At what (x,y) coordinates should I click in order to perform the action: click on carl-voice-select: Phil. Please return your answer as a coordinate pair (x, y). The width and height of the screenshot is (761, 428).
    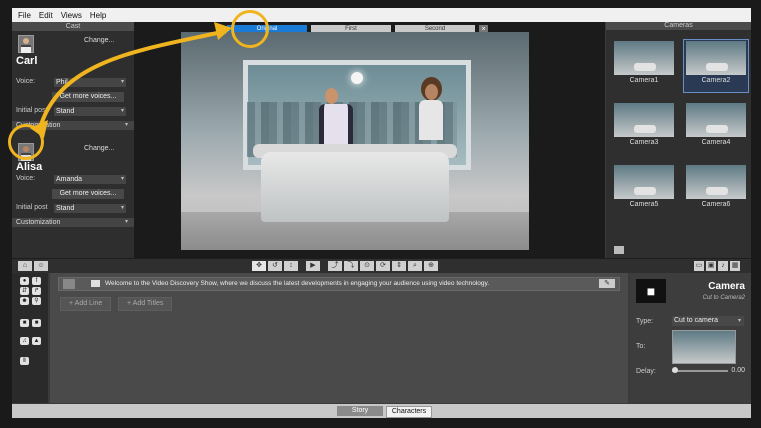
    Looking at the image, I should click on (90, 82).